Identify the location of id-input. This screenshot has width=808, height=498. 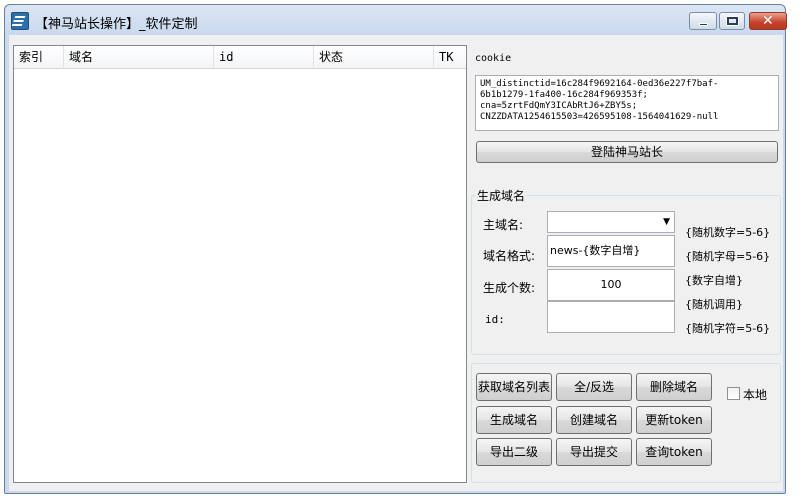
(611, 317).